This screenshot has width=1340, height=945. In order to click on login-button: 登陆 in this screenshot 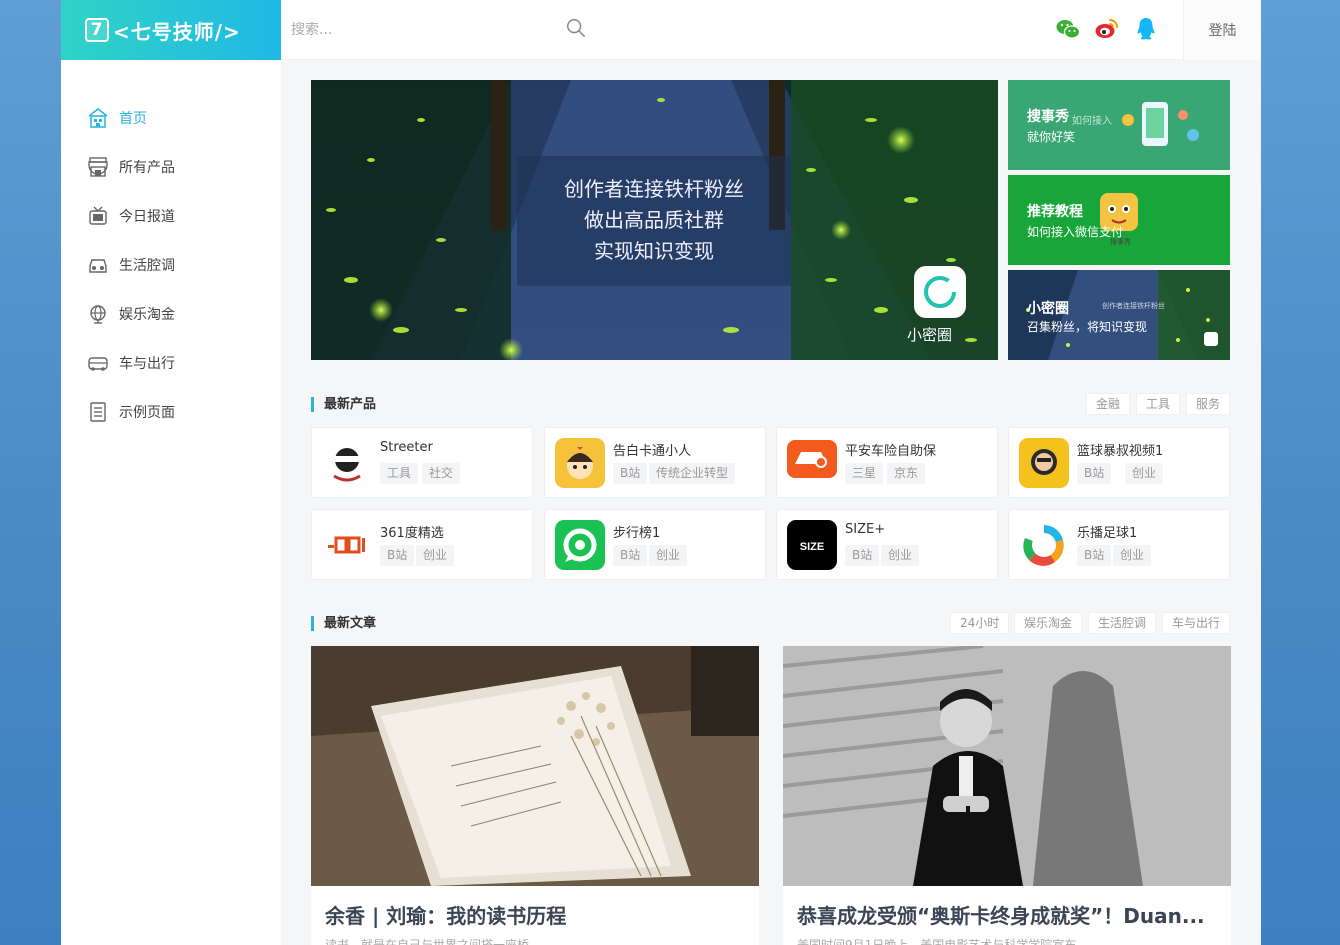, I will do `click(1222, 30)`.